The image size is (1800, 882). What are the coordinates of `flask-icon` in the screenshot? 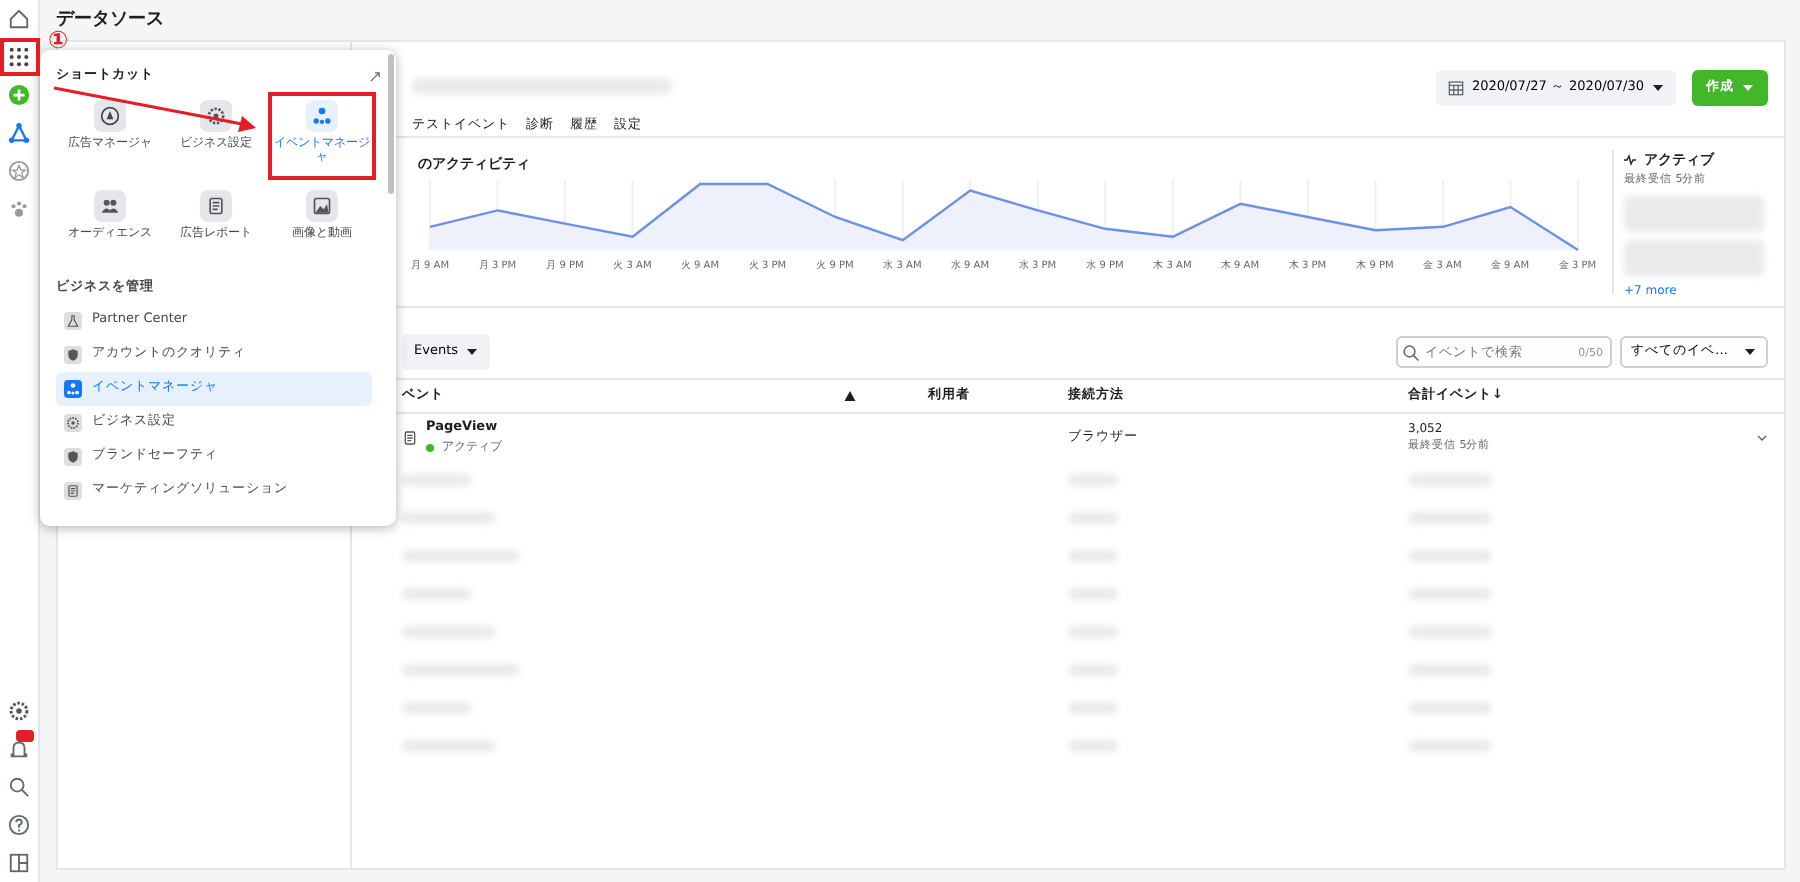 It's located at (73, 320).